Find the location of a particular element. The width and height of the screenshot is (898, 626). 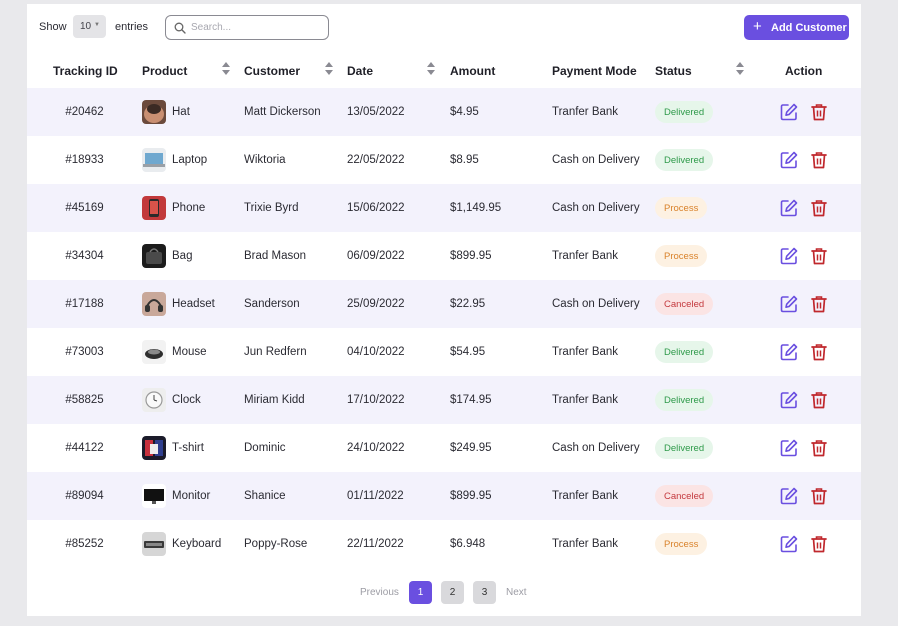

order-date: 22/05/2022 is located at coordinates (376, 160).